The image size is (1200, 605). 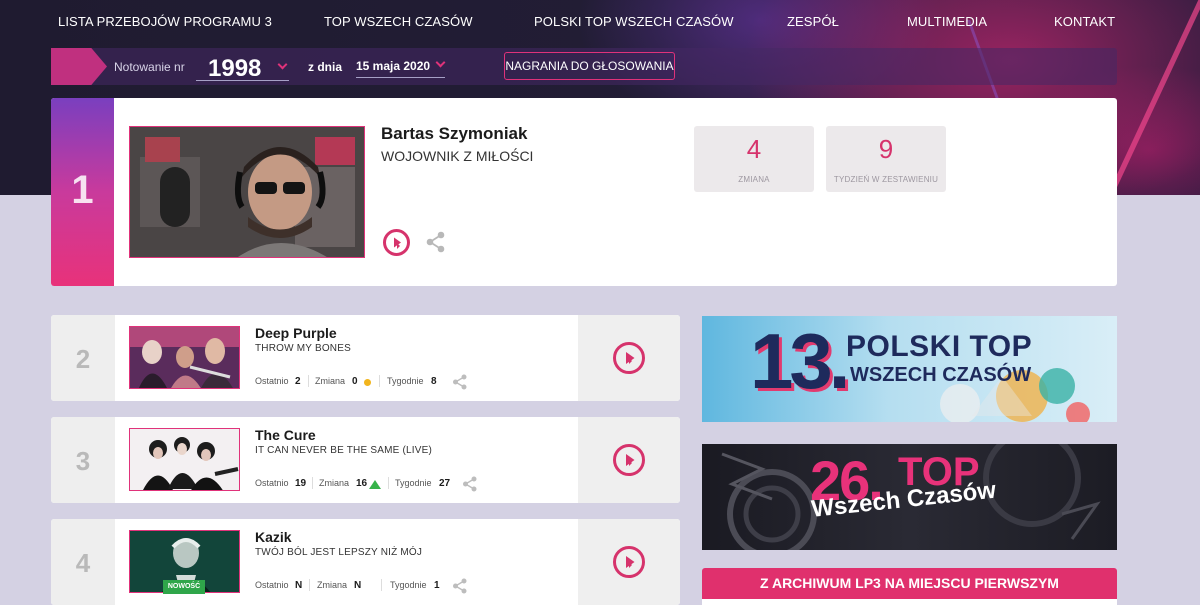 What do you see at coordinates (434, 381) in the screenshot?
I see `weeks-value: 8` at bounding box center [434, 381].